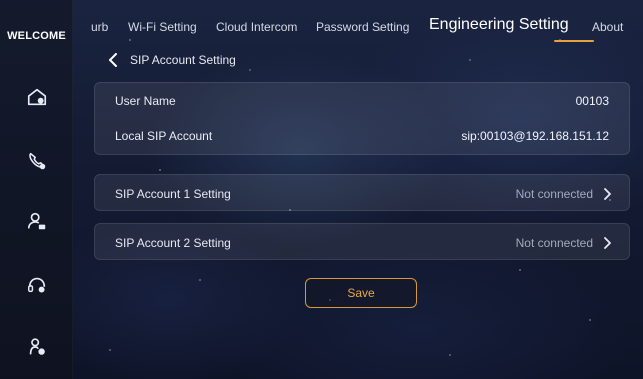 The image size is (643, 379). I want to click on user-name-row: User Name 00103, so click(362, 101).